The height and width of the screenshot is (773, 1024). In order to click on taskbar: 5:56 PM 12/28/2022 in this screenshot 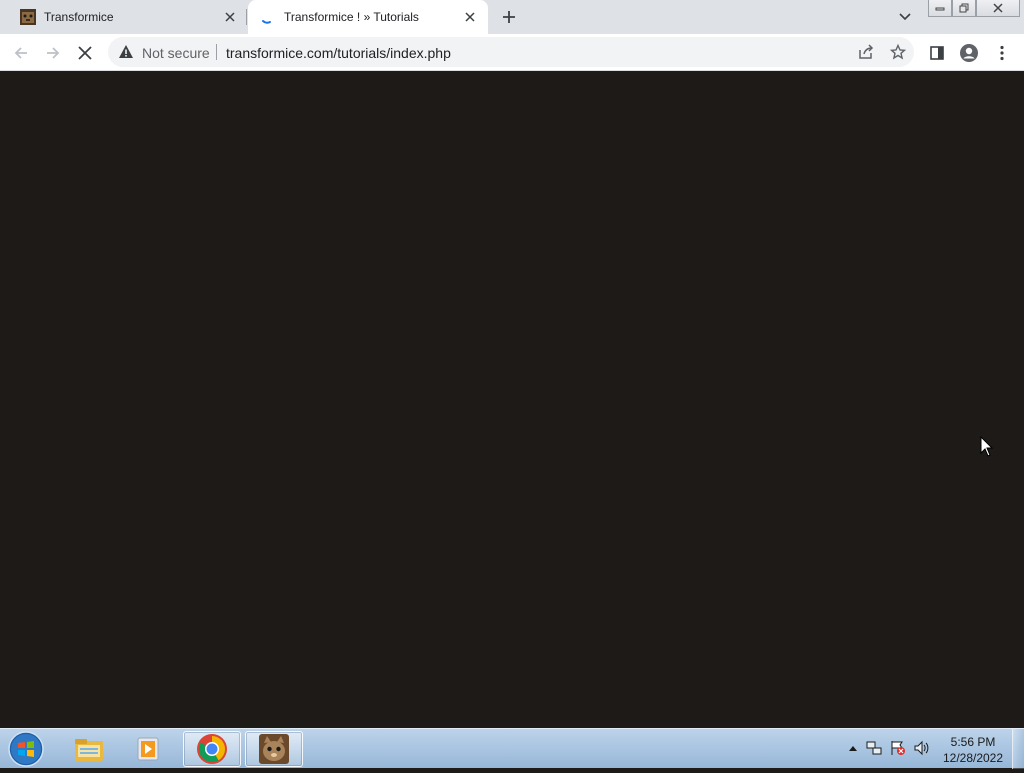, I will do `click(512, 748)`.